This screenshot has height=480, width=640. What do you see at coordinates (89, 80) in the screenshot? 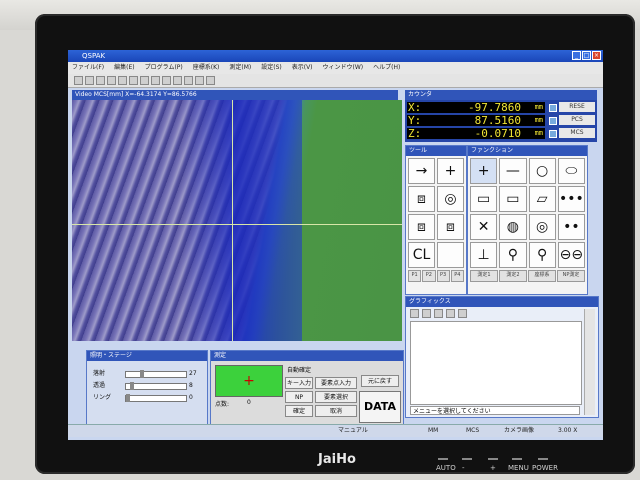
I see `open-icon` at bounding box center [89, 80].